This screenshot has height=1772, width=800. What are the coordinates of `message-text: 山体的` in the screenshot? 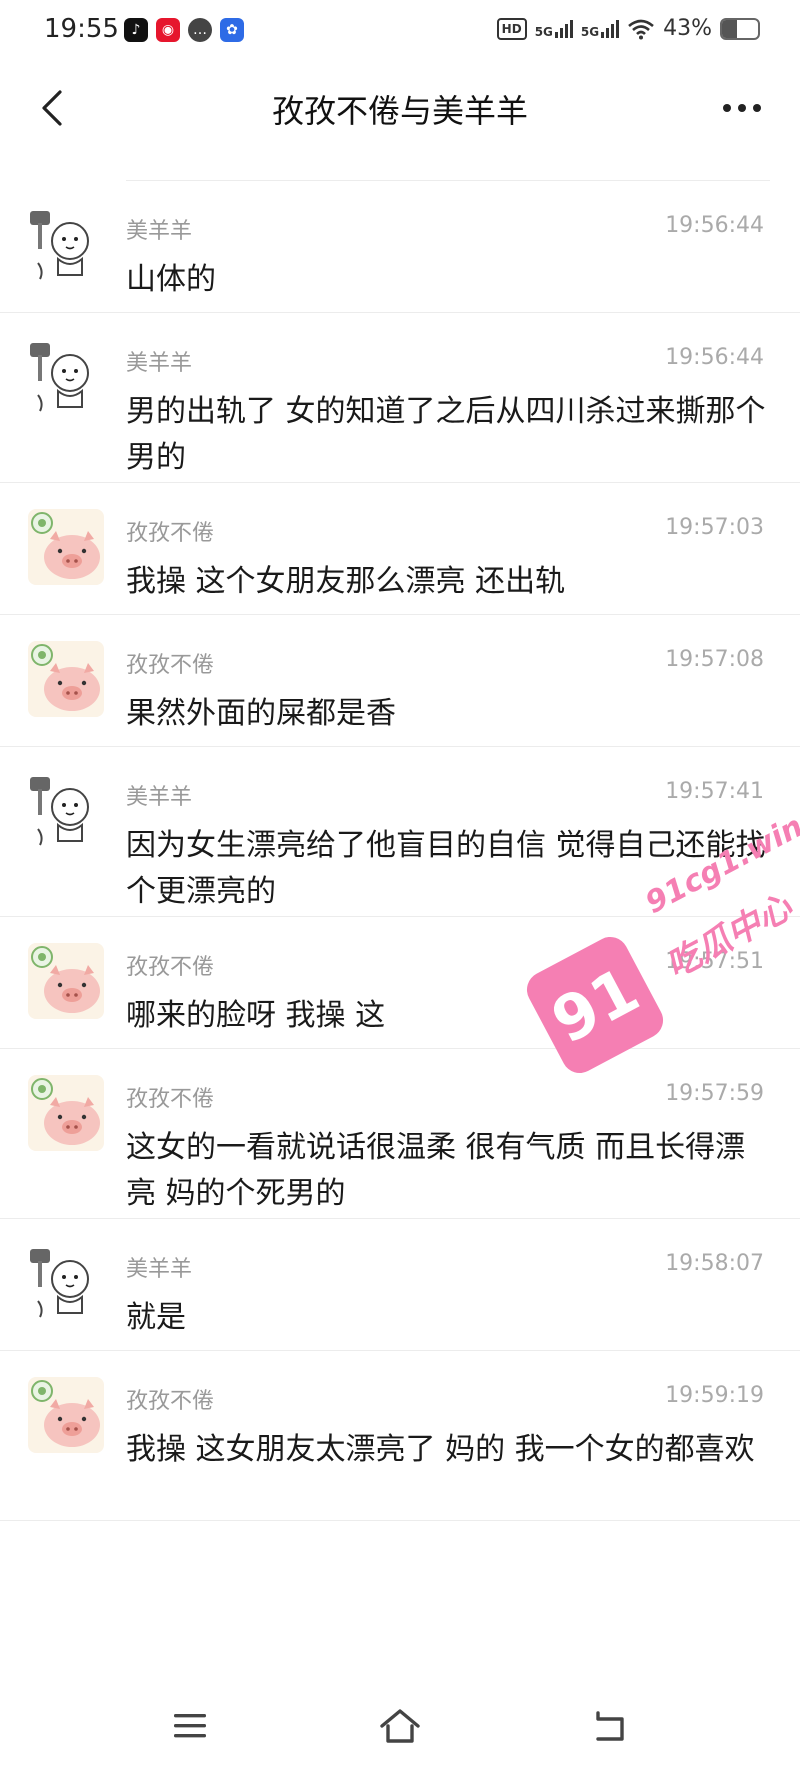 It's located at (171, 279).